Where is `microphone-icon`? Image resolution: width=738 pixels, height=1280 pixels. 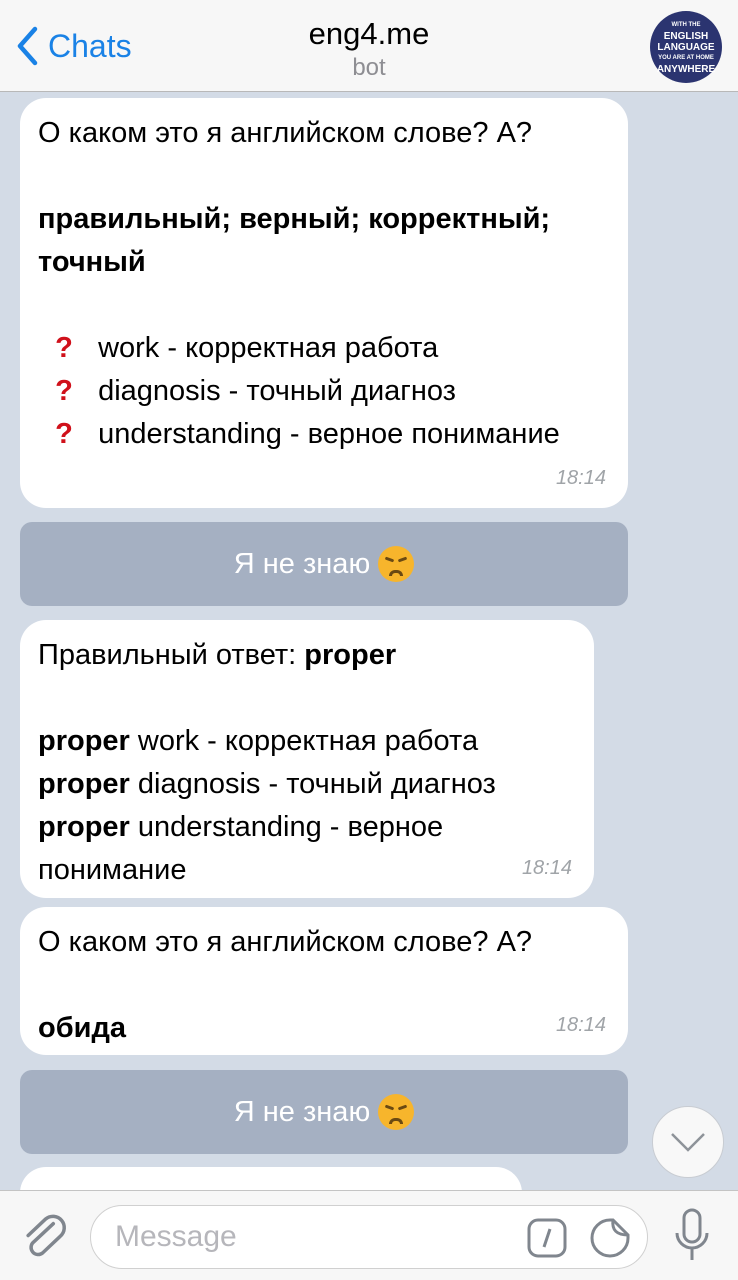 microphone-icon is located at coordinates (692, 1235).